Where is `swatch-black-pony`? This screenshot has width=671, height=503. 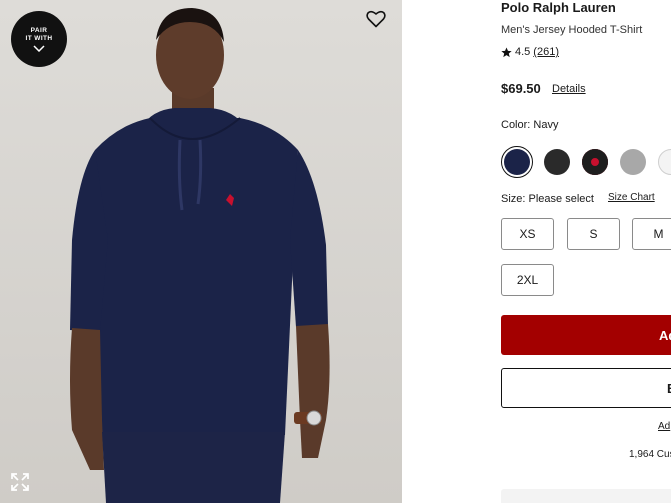 swatch-black-pony is located at coordinates (557, 162).